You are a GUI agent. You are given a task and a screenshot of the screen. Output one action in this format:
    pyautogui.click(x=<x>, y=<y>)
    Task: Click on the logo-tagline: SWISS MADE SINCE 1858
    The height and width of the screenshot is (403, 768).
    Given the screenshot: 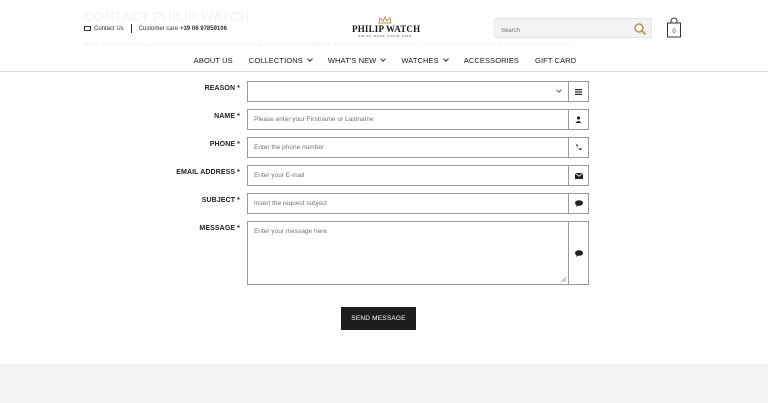 What is the action you would take?
    pyautogui.click(x=385, y=36)
    